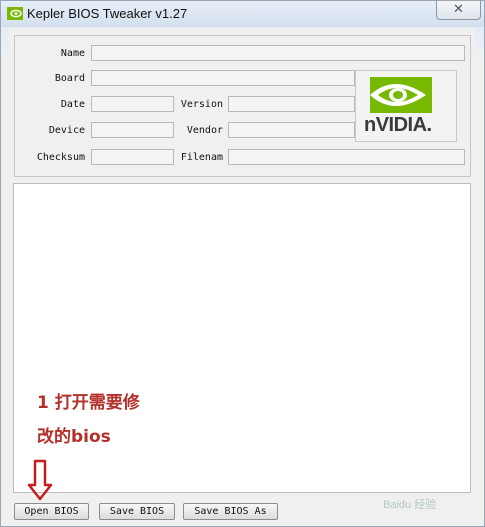 The height and width of the screenshot is (527, 485). I want to click on device-label: Device, so click(66, 130).